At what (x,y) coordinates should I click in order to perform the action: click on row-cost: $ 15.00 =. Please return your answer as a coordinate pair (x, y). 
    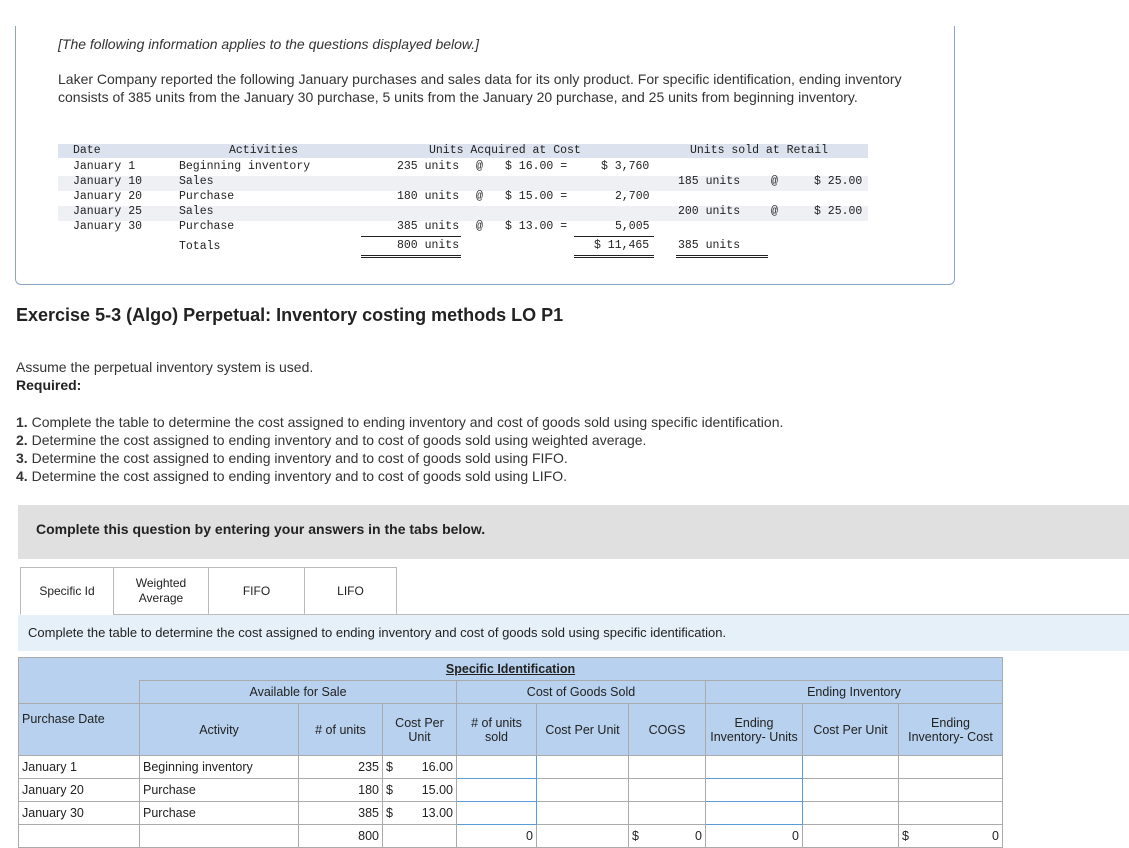
    Looking at the image, I should click on (536, 196).